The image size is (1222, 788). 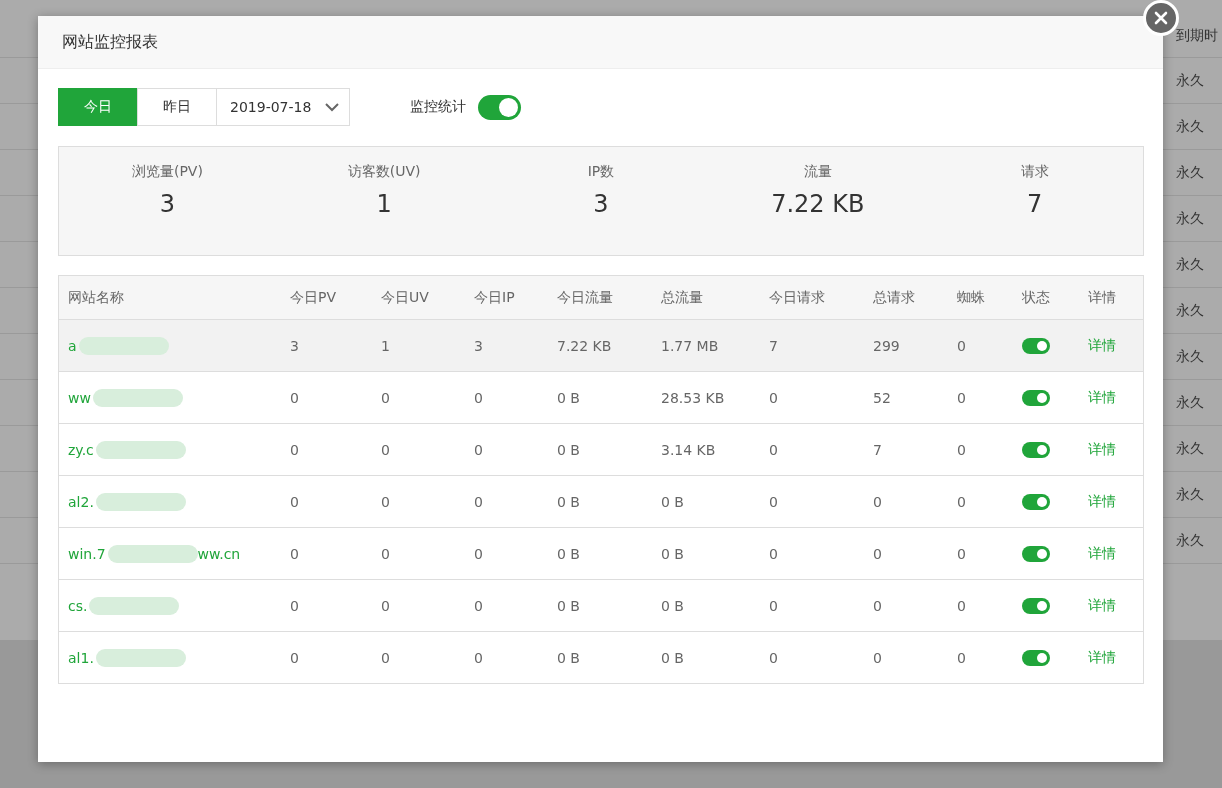 I want to click on site-link: zy.c, so click(x=81, y=449).